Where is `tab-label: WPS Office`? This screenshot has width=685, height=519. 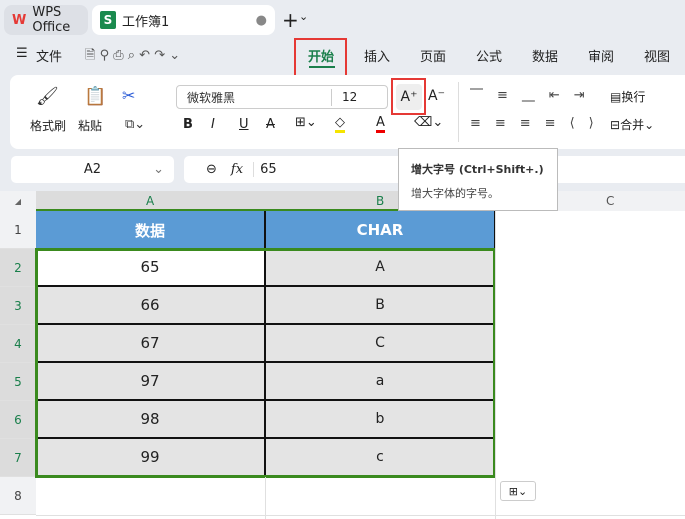
tab-label: WPS Office is located at coordinates (51, 20).